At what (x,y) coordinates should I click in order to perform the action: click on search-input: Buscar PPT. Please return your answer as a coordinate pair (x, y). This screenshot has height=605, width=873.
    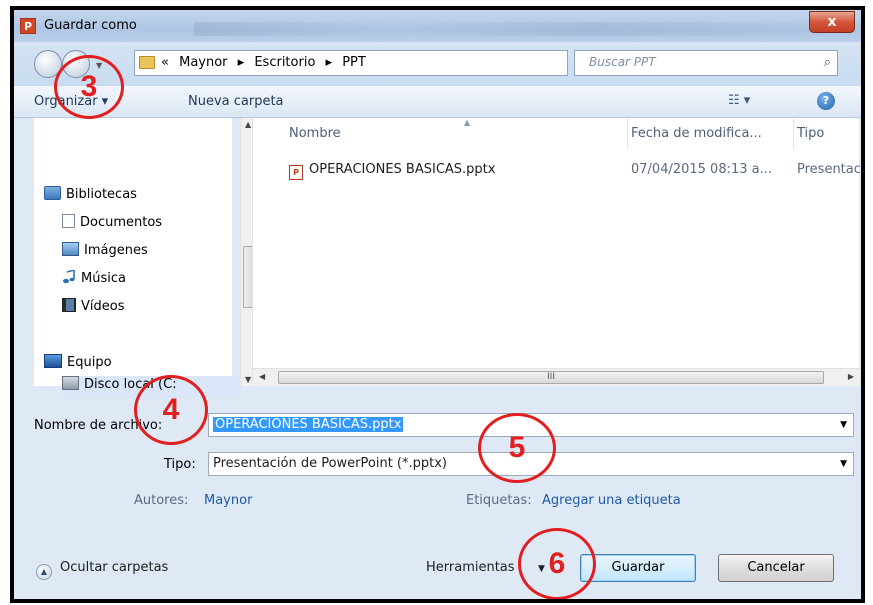
    Looking at the image, I should click on (622, 62).